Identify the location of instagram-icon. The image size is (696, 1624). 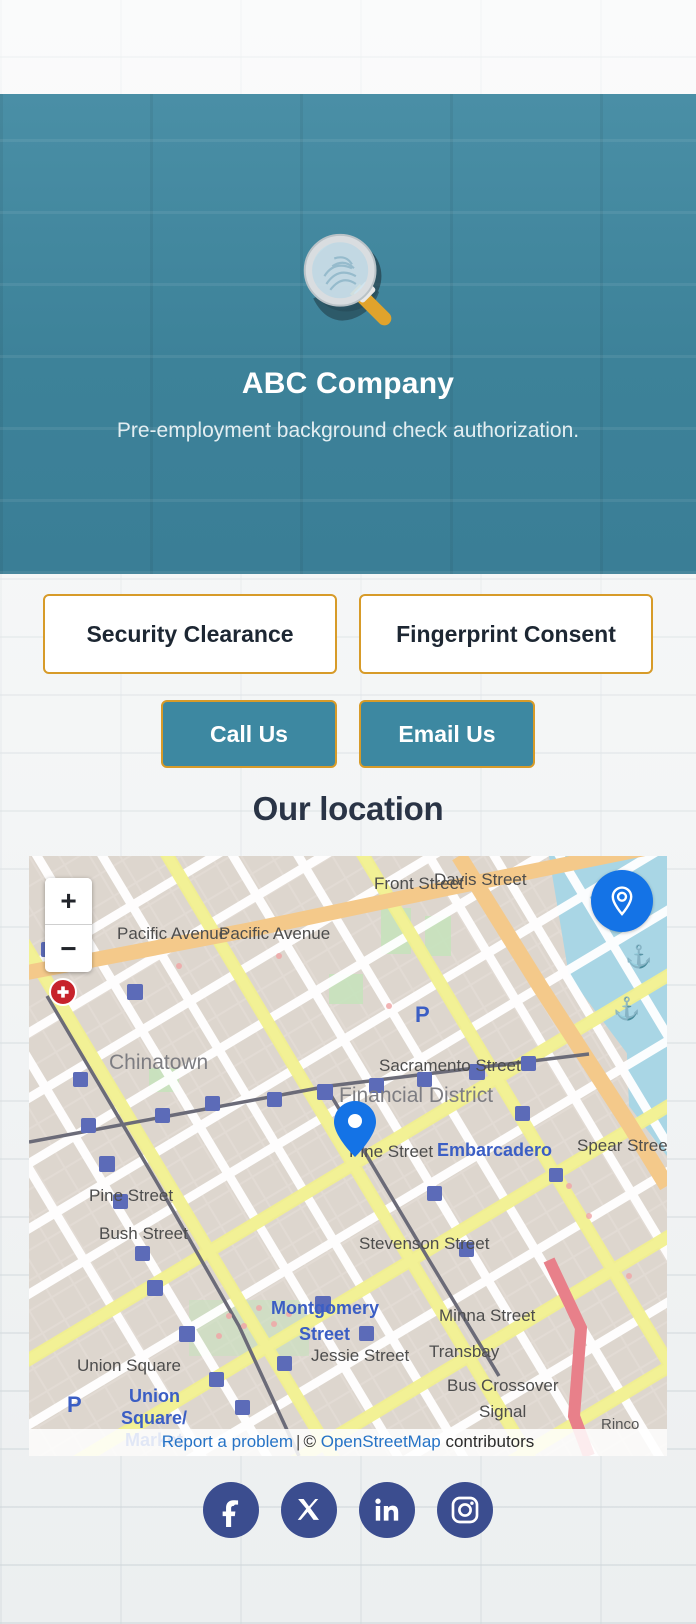
(465, 1510).